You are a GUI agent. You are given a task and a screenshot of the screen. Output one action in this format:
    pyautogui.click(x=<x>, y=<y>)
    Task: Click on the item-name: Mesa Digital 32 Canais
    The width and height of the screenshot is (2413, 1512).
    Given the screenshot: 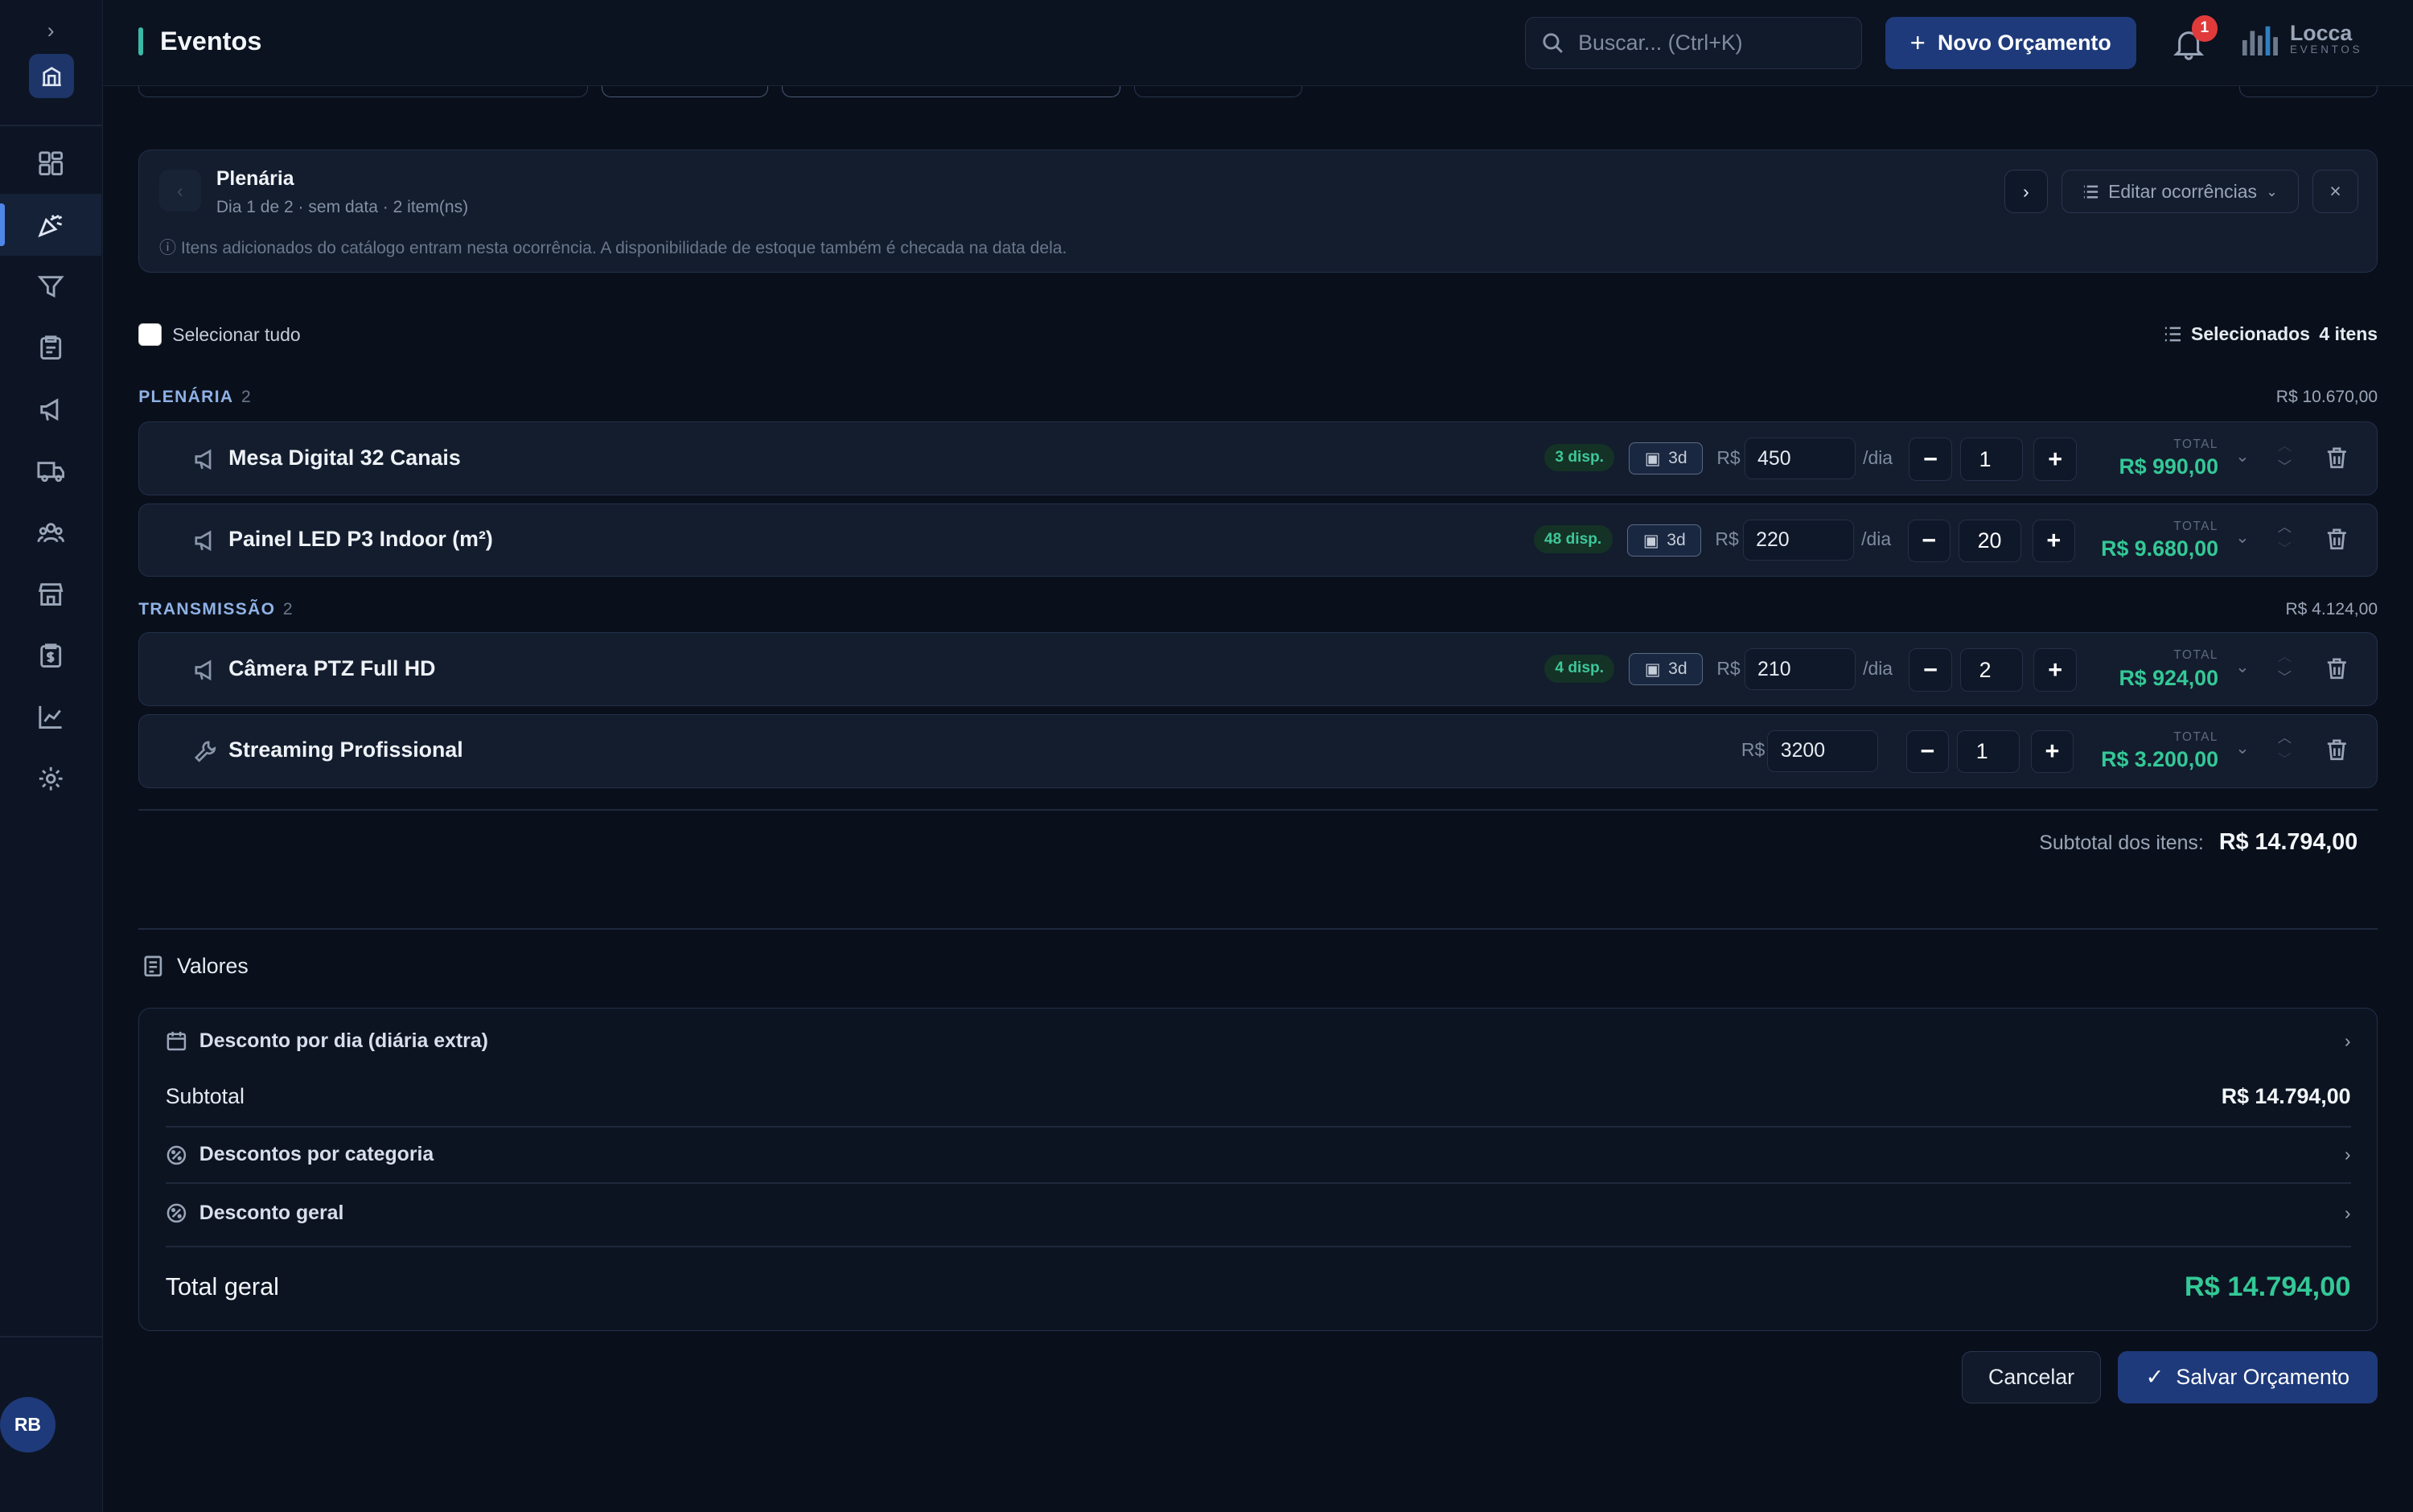 What is the action you would take?
    pyautogui.click(x=344, y=458)
    